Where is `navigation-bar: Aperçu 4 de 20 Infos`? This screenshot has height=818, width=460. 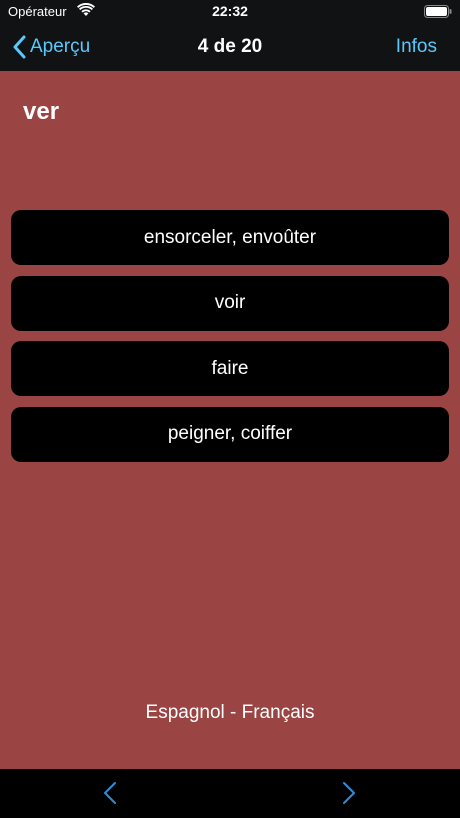
navigation-bar: Aperçu 4 de 20 Infos is located at coordinates (230, 47).